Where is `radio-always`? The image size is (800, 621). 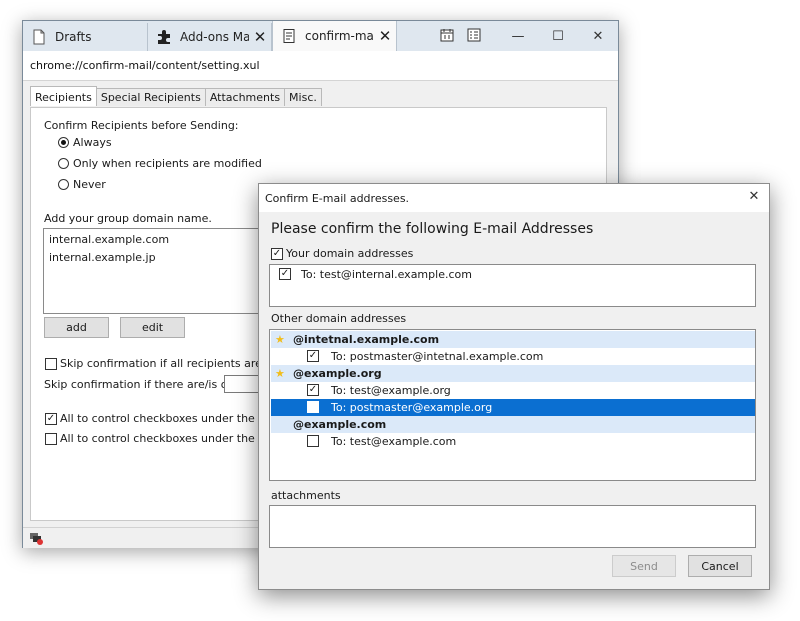 radio-always is located at coordinates (63, 142).